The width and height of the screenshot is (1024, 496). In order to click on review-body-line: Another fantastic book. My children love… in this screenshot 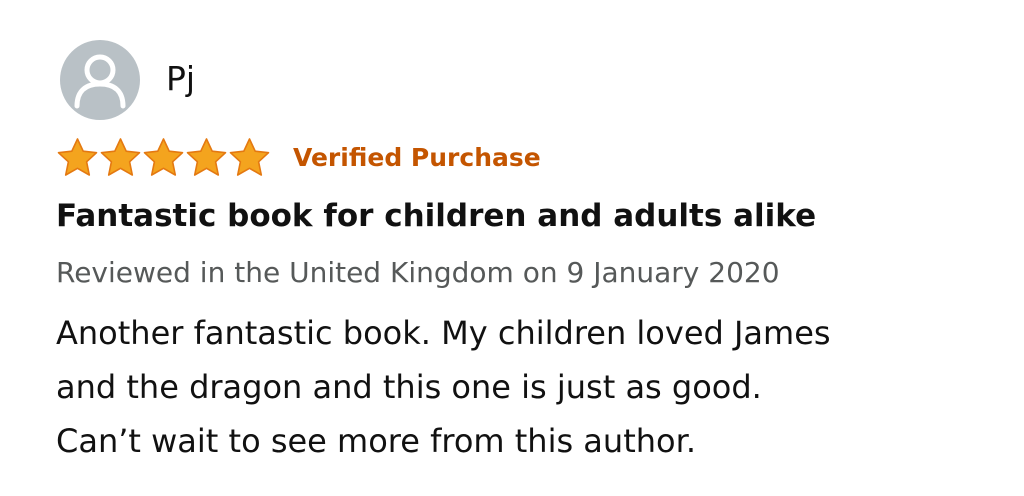, I will do `click(443, 333)`.